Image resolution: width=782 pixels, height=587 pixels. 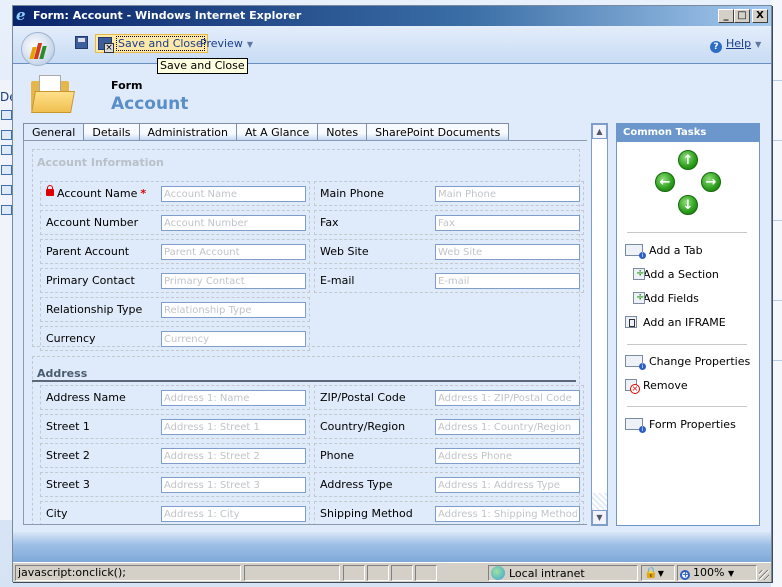 I want to click on phone-input, so click(x=507, y=456).